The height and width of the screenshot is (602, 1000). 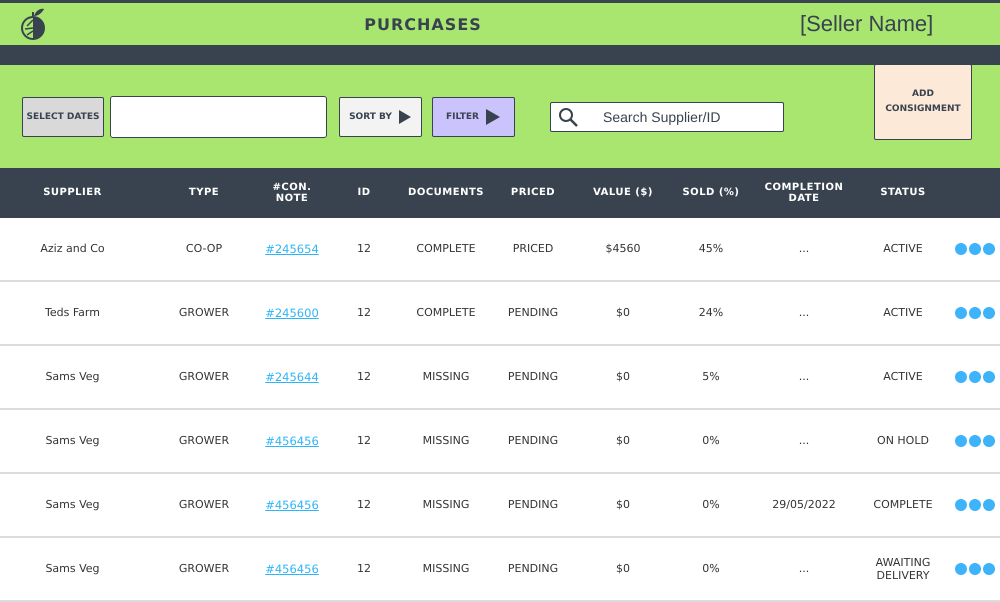 I want to click on add-consignment-button: ADD CONSIGNMENT, so click(x=923, y=102).